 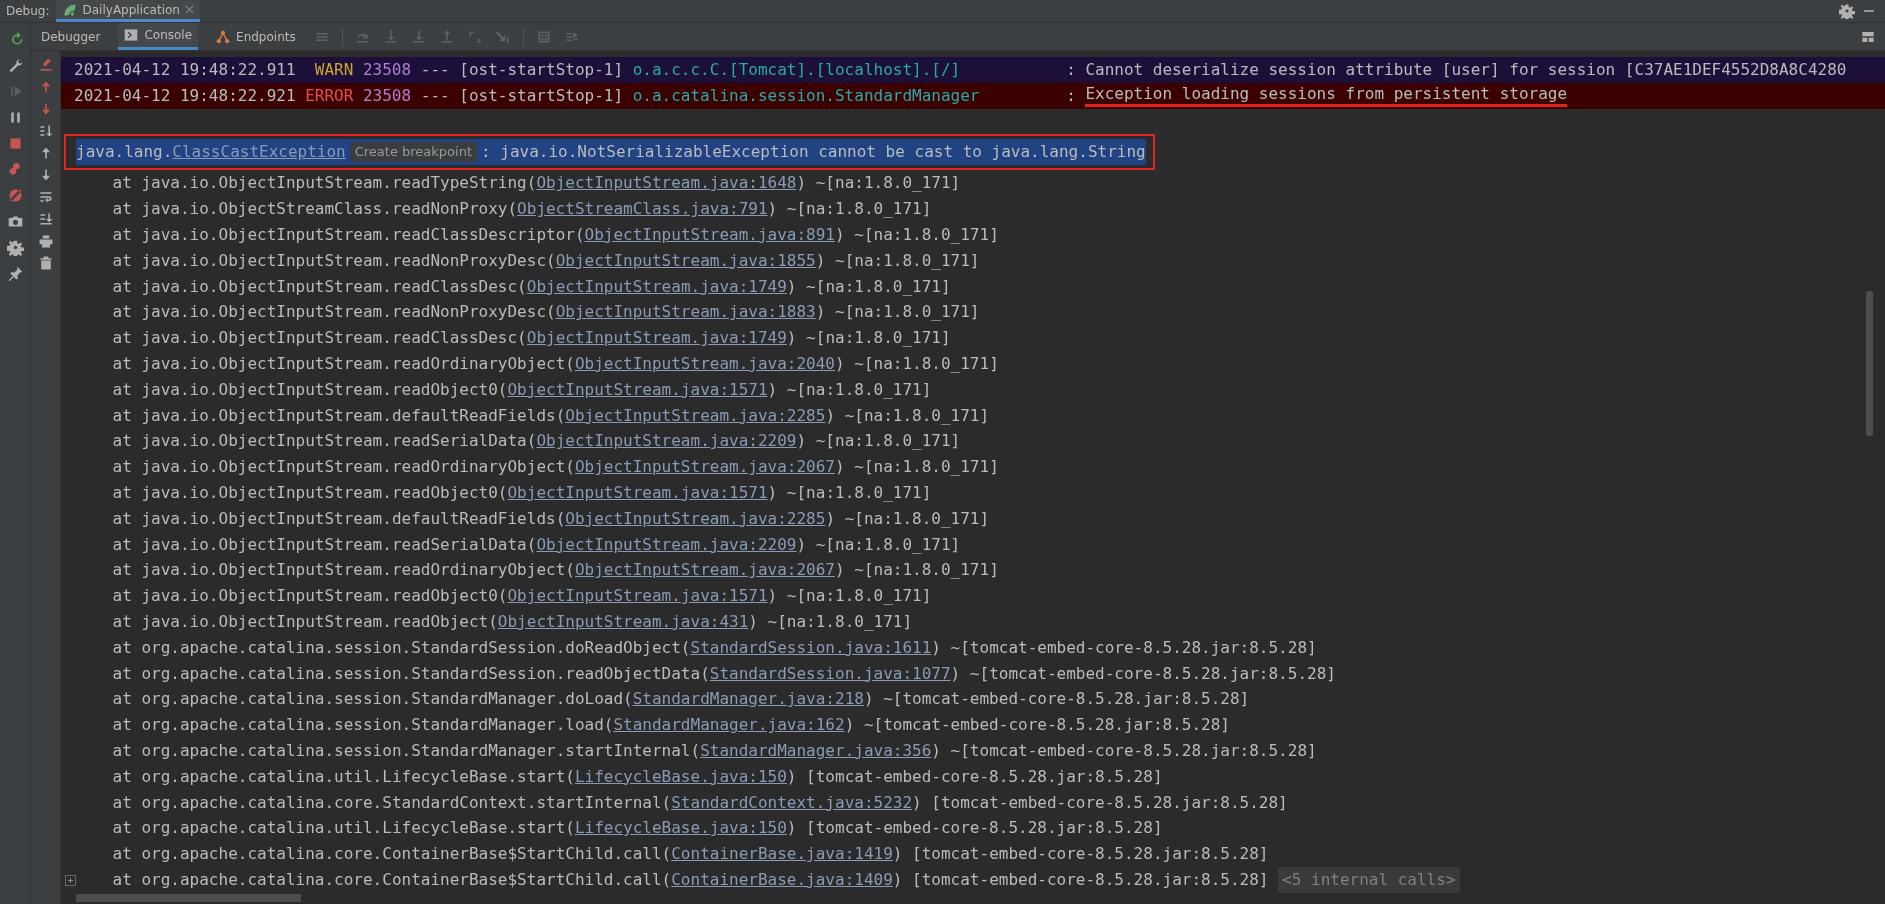 What do you see at coordinates (256, 36) in the screenshot?
I see `panel-tab: Endpoints` at bounding box center [256, 36].